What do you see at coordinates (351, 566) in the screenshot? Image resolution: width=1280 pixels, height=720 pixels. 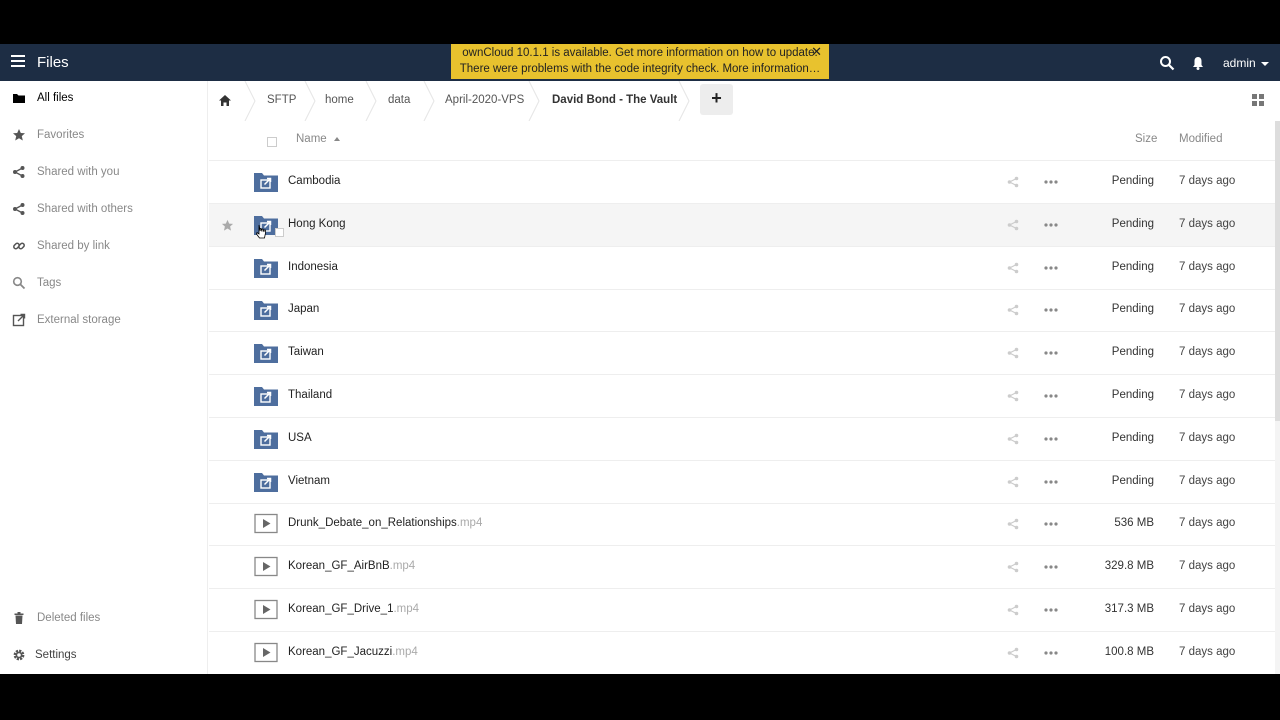 I see `file-name: Korean_GF_AirBnB.mp4` at bounding box center [351, 566].